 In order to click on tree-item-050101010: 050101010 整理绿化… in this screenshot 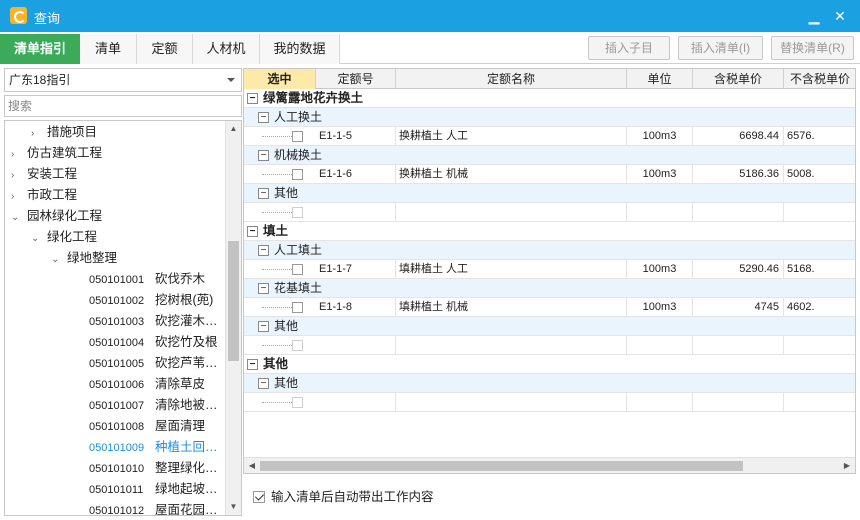, I will do `click(153, 468)`.